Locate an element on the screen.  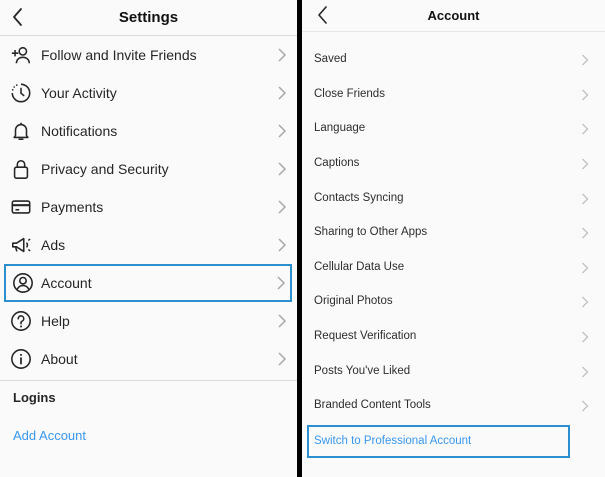
account-item-posts-liked: Posts You've Liked is located at coordinates (453, 370).